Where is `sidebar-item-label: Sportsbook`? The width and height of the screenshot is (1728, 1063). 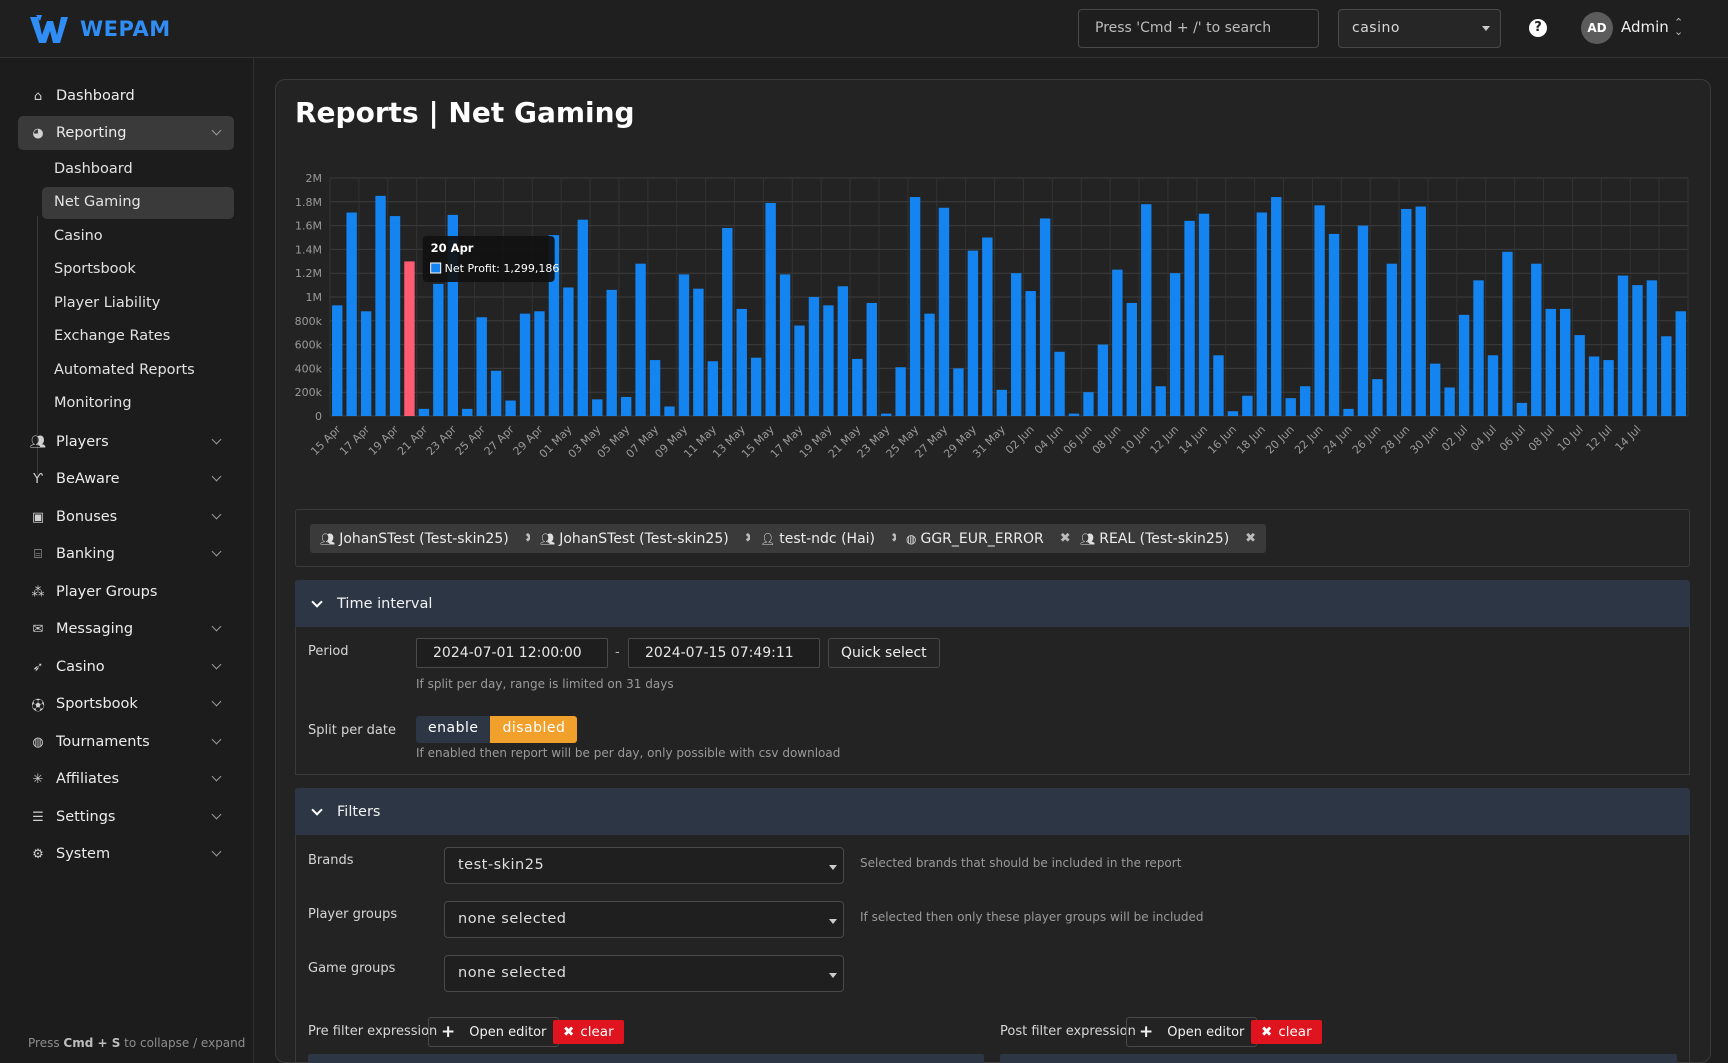 sidebar-item-label: Sportsbook is located at coordinates (97, 704).